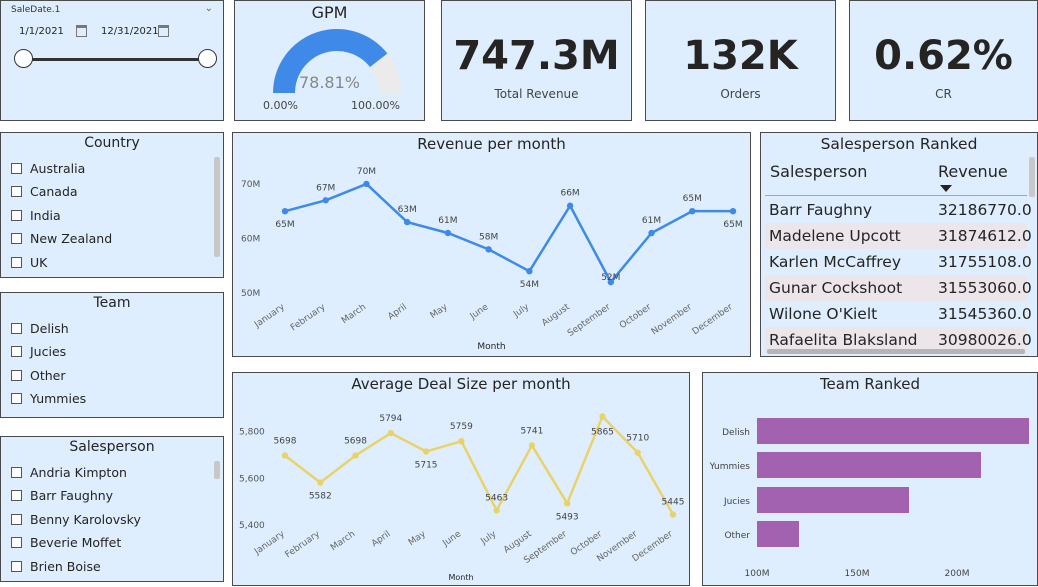  What do you see at coordinates (209, 8) in the screenshot?
I see `chevron-down-icon: ⌄` at bounding box center [209, 8].